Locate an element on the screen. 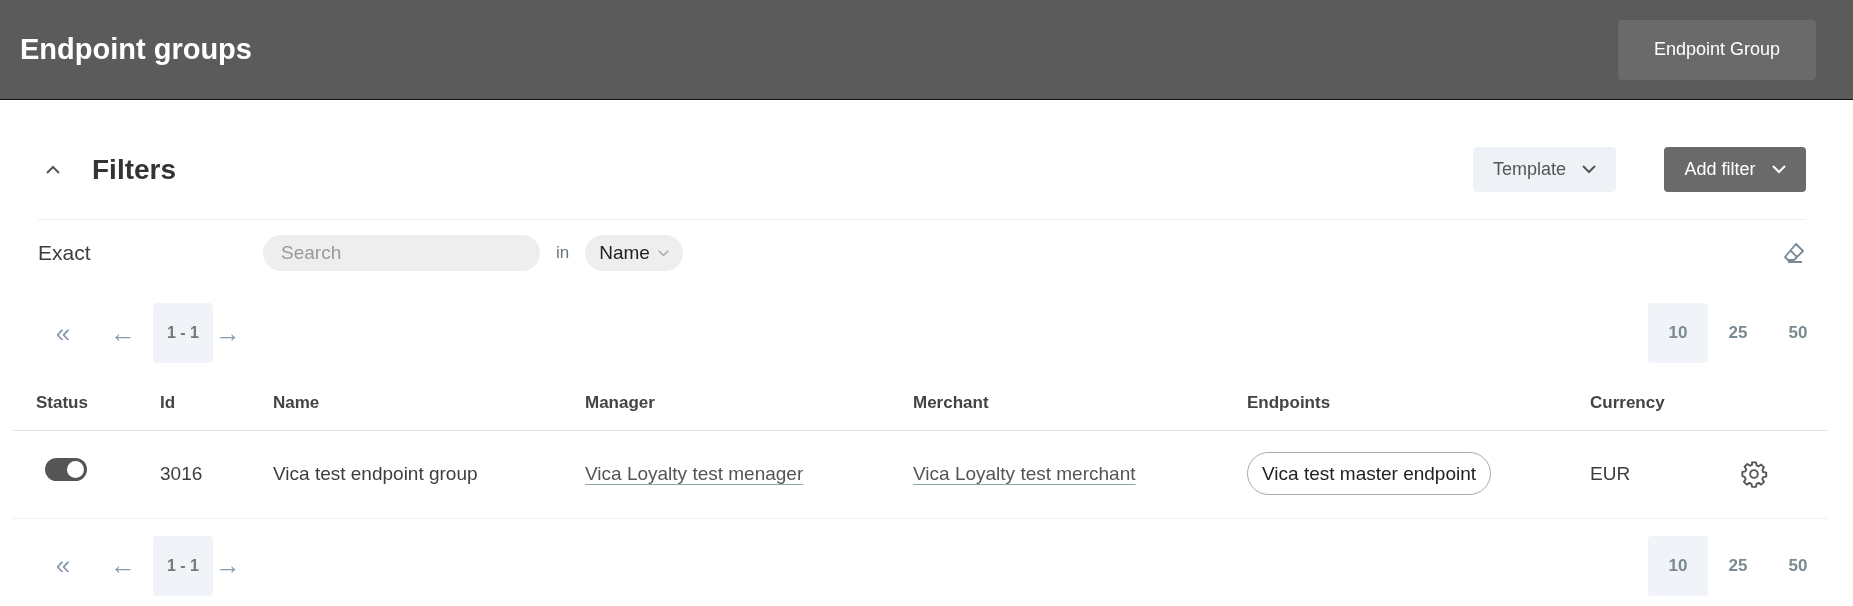  manager-link: Vica Loyalty test menager is located at coordinates (694, 473).